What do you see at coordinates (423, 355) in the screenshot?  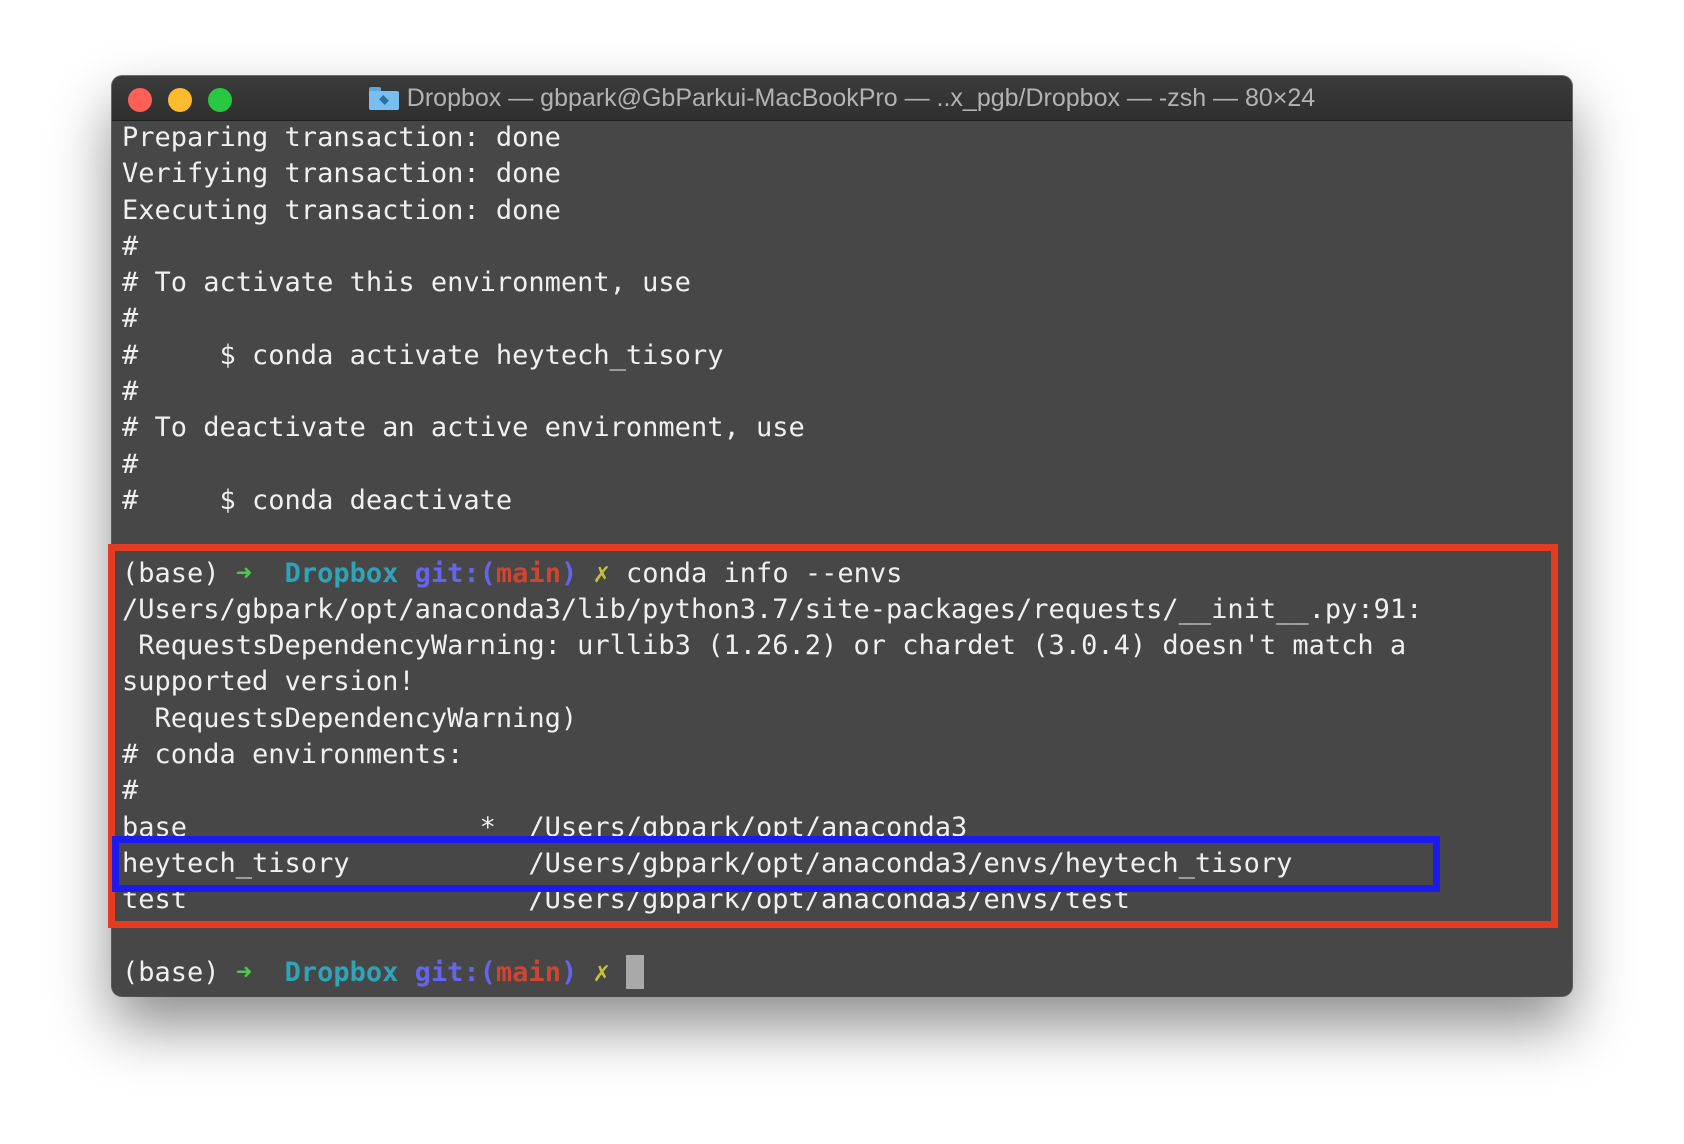 I see `output-line: # $ conda activate heytech_tisory` at bounding box center [423, 355].